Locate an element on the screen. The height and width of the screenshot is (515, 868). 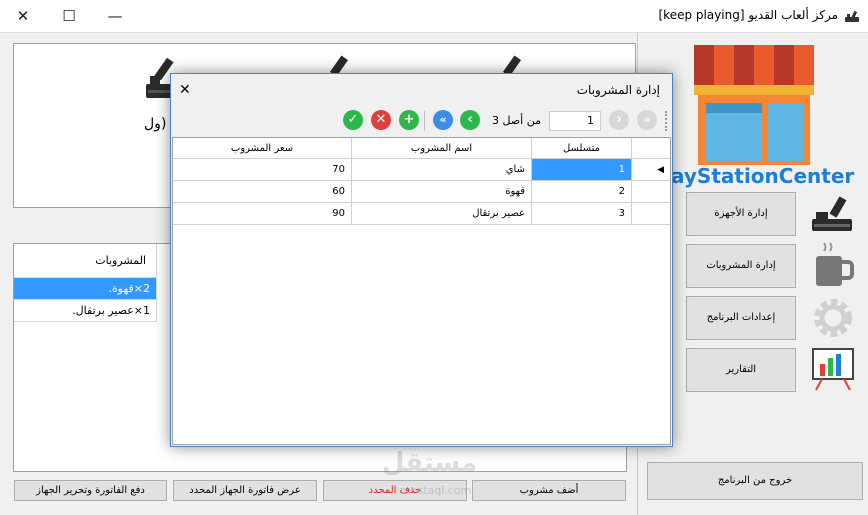
x-icon: ✕ is located at coordinates (381, 119).